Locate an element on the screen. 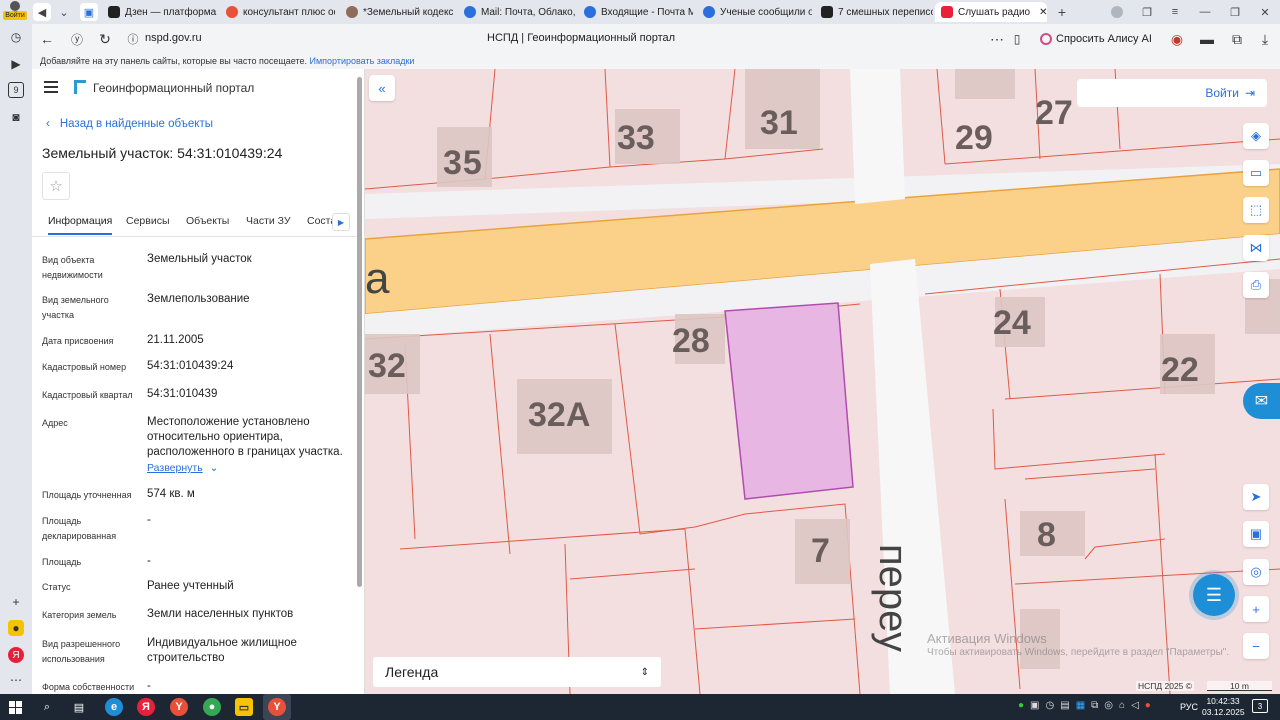  tray-app-icon: ◷ is located at coordinates (1050, 705).